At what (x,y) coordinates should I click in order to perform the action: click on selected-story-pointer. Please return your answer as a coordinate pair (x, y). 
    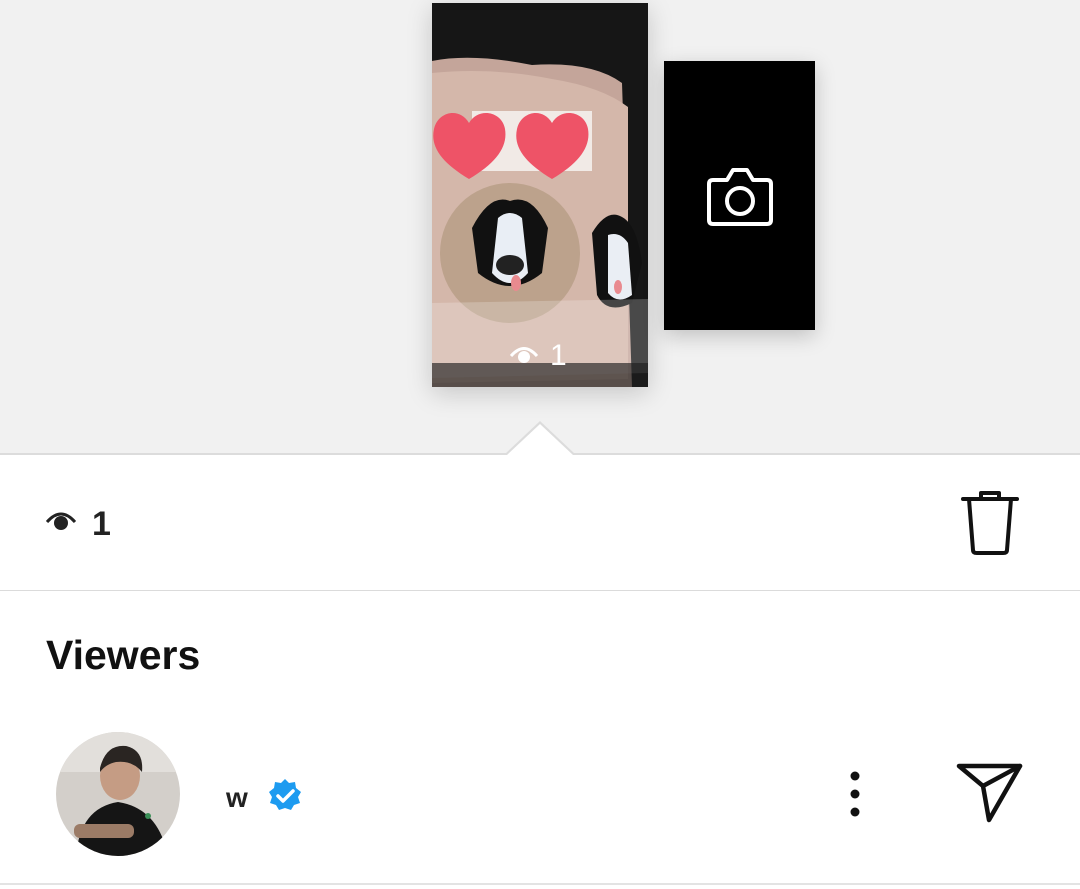
    Looking at the image, I should click on (540, 439).